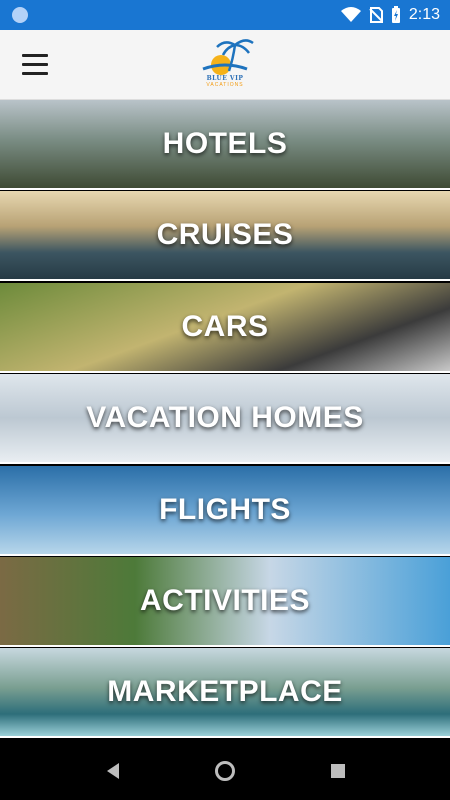  I want to click on hamburger-menu-icon, so click(35, 65).